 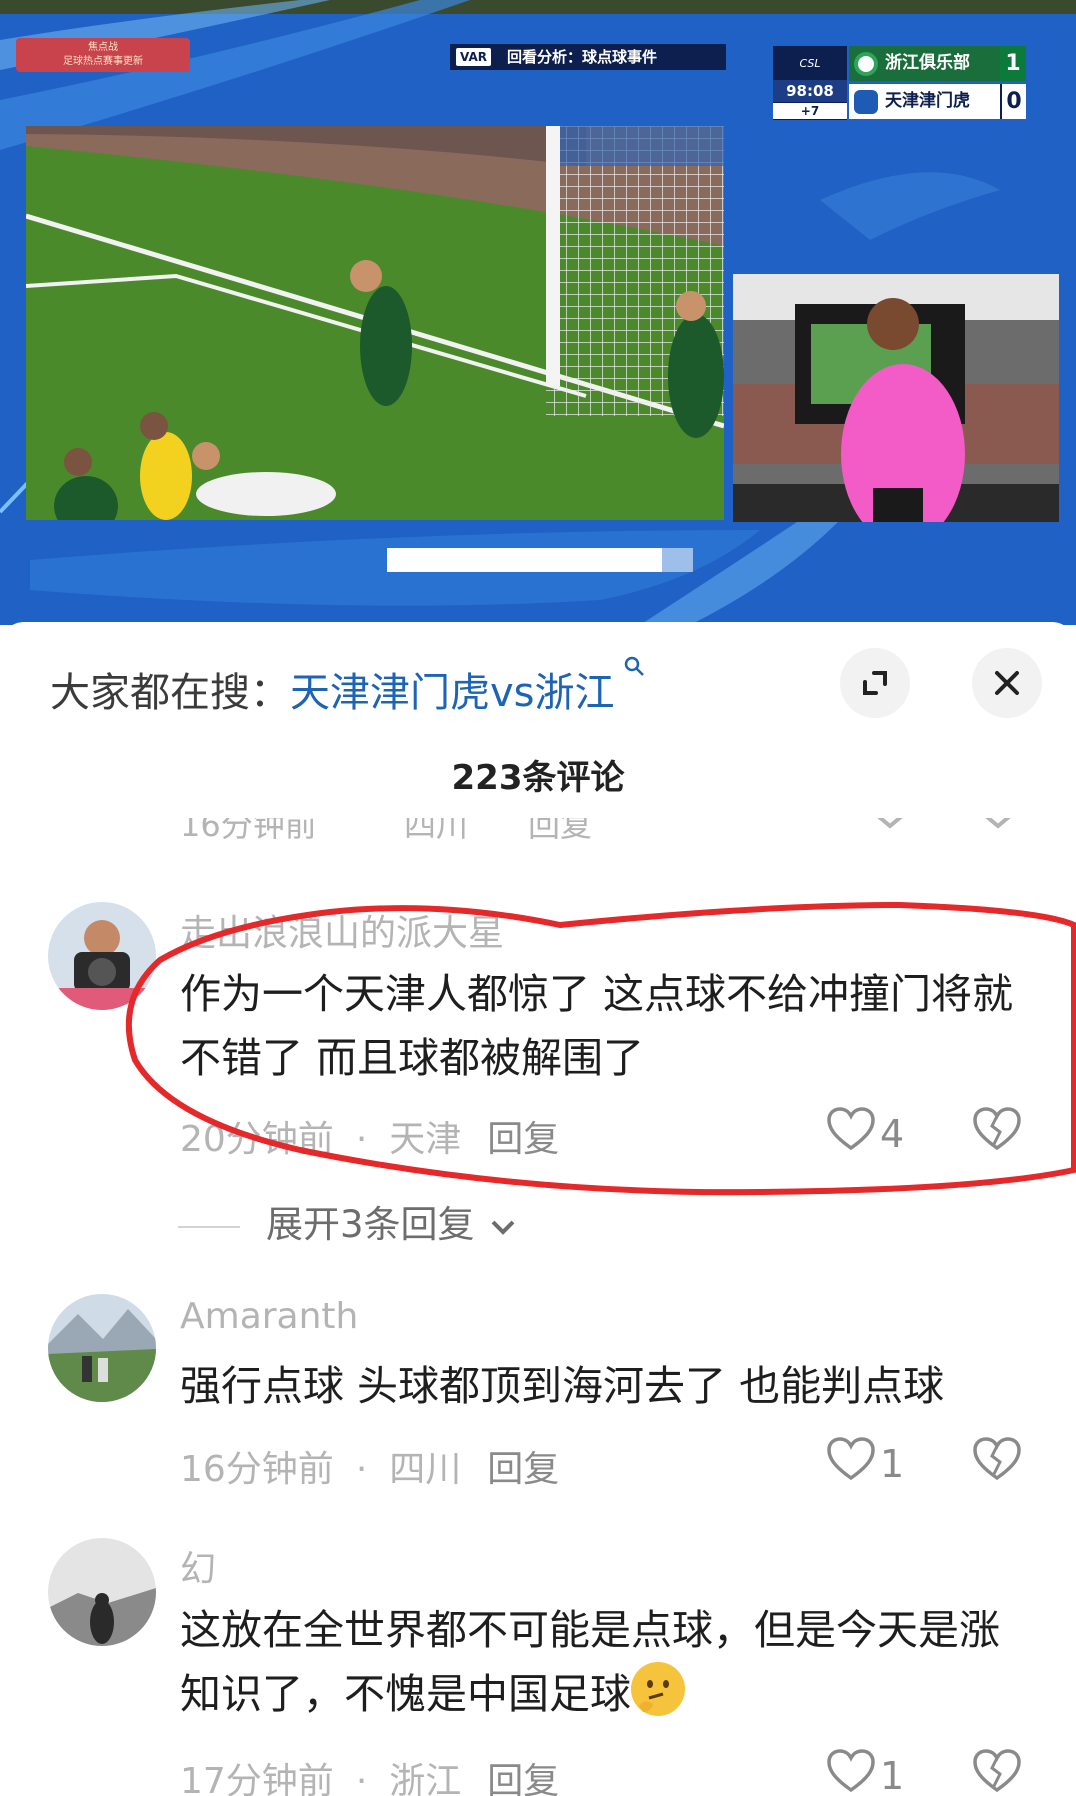 I want to click on comment-meta: 17分钟前 · 浙江 回复, so click(x=369, y=1774).